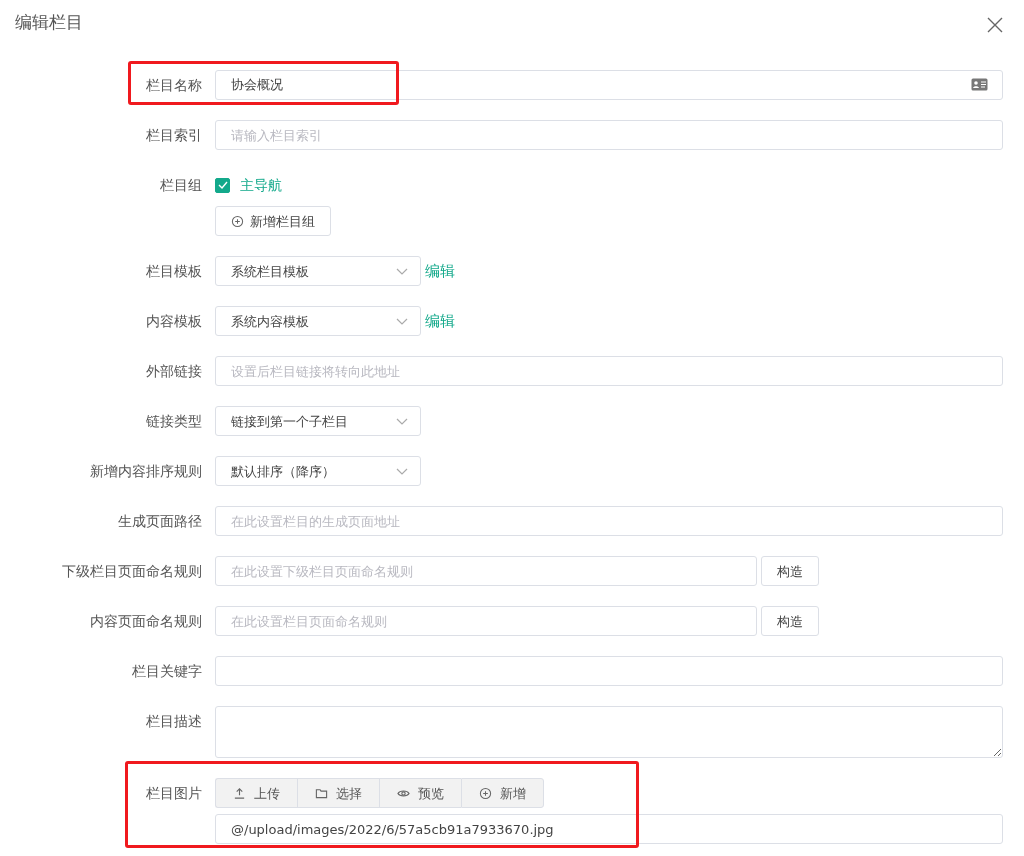 The height and width of the screenshot is (856, 1024). I want to click on text-field: 协会概况, so click(609, 85).